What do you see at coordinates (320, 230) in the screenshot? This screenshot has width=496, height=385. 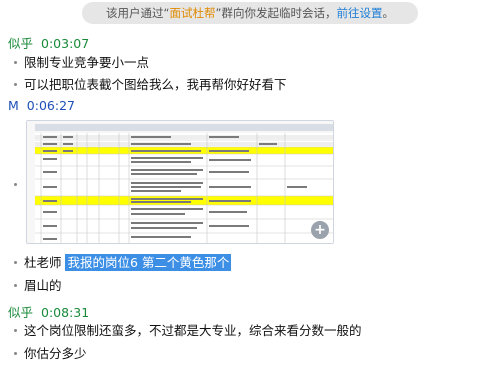 I see `zoom-in-icon: +` at bounding box center [320, 230].